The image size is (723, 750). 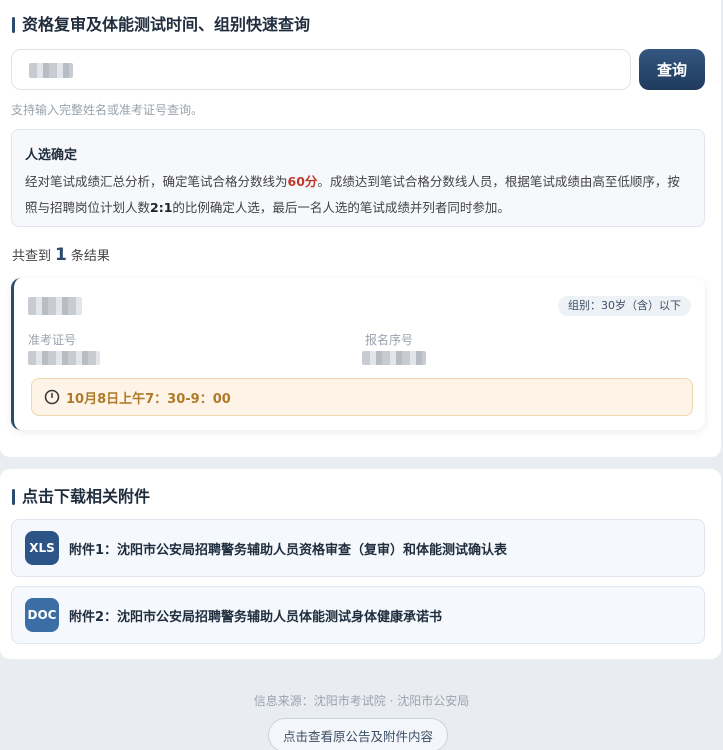 What do you see at coordinates (42, 615) in the screenshot?
I see `doc-icon: DOC` at bounding box center [42, 615].